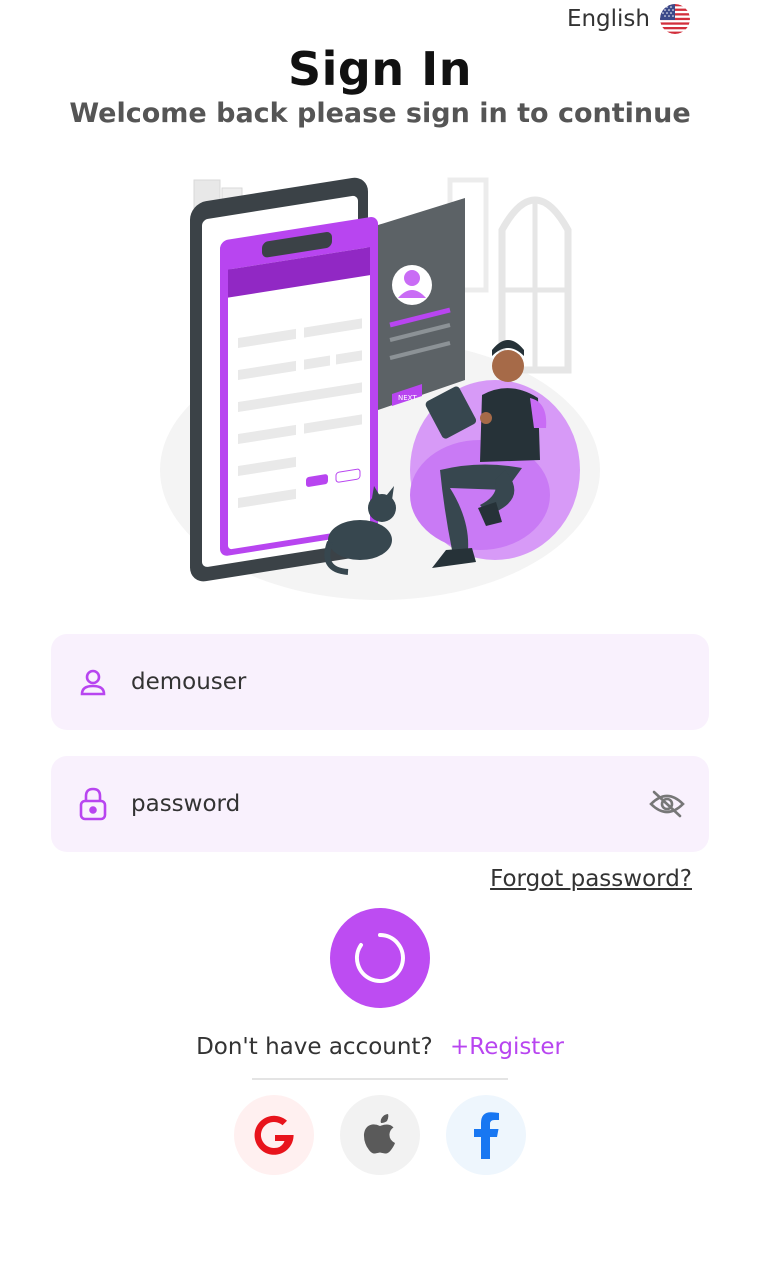 Image resolution: width=760 pixels, height=1282 pixels. What do you see at coordinates (93, 804) in the screenshot?
I see `lock-icon` at bounding box center [93, 804].